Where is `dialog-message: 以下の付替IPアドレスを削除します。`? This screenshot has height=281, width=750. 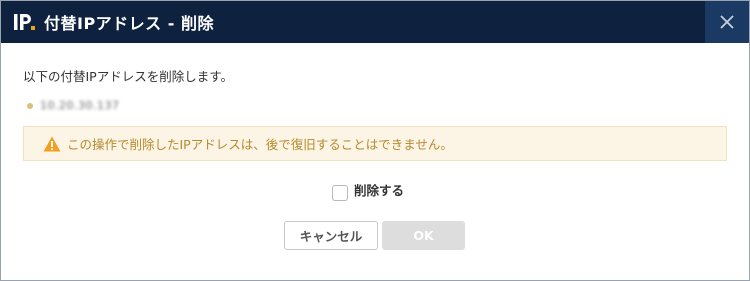
dialog-message: 以下の付替IPアドレスを削除します。 is located at coordinates (128, 76).